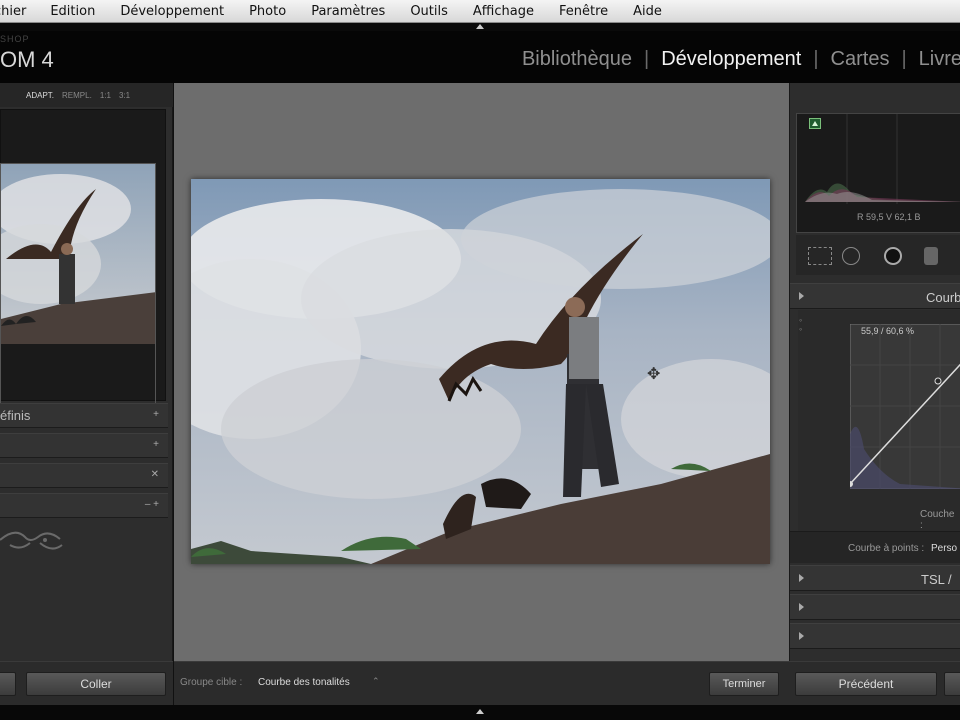 The height and width of the screenshot is (720, 960). What do you see at coordinates (267, 11) in the screenshot?
I see `menu-photo: Photo` at bounding box center [267, 11].